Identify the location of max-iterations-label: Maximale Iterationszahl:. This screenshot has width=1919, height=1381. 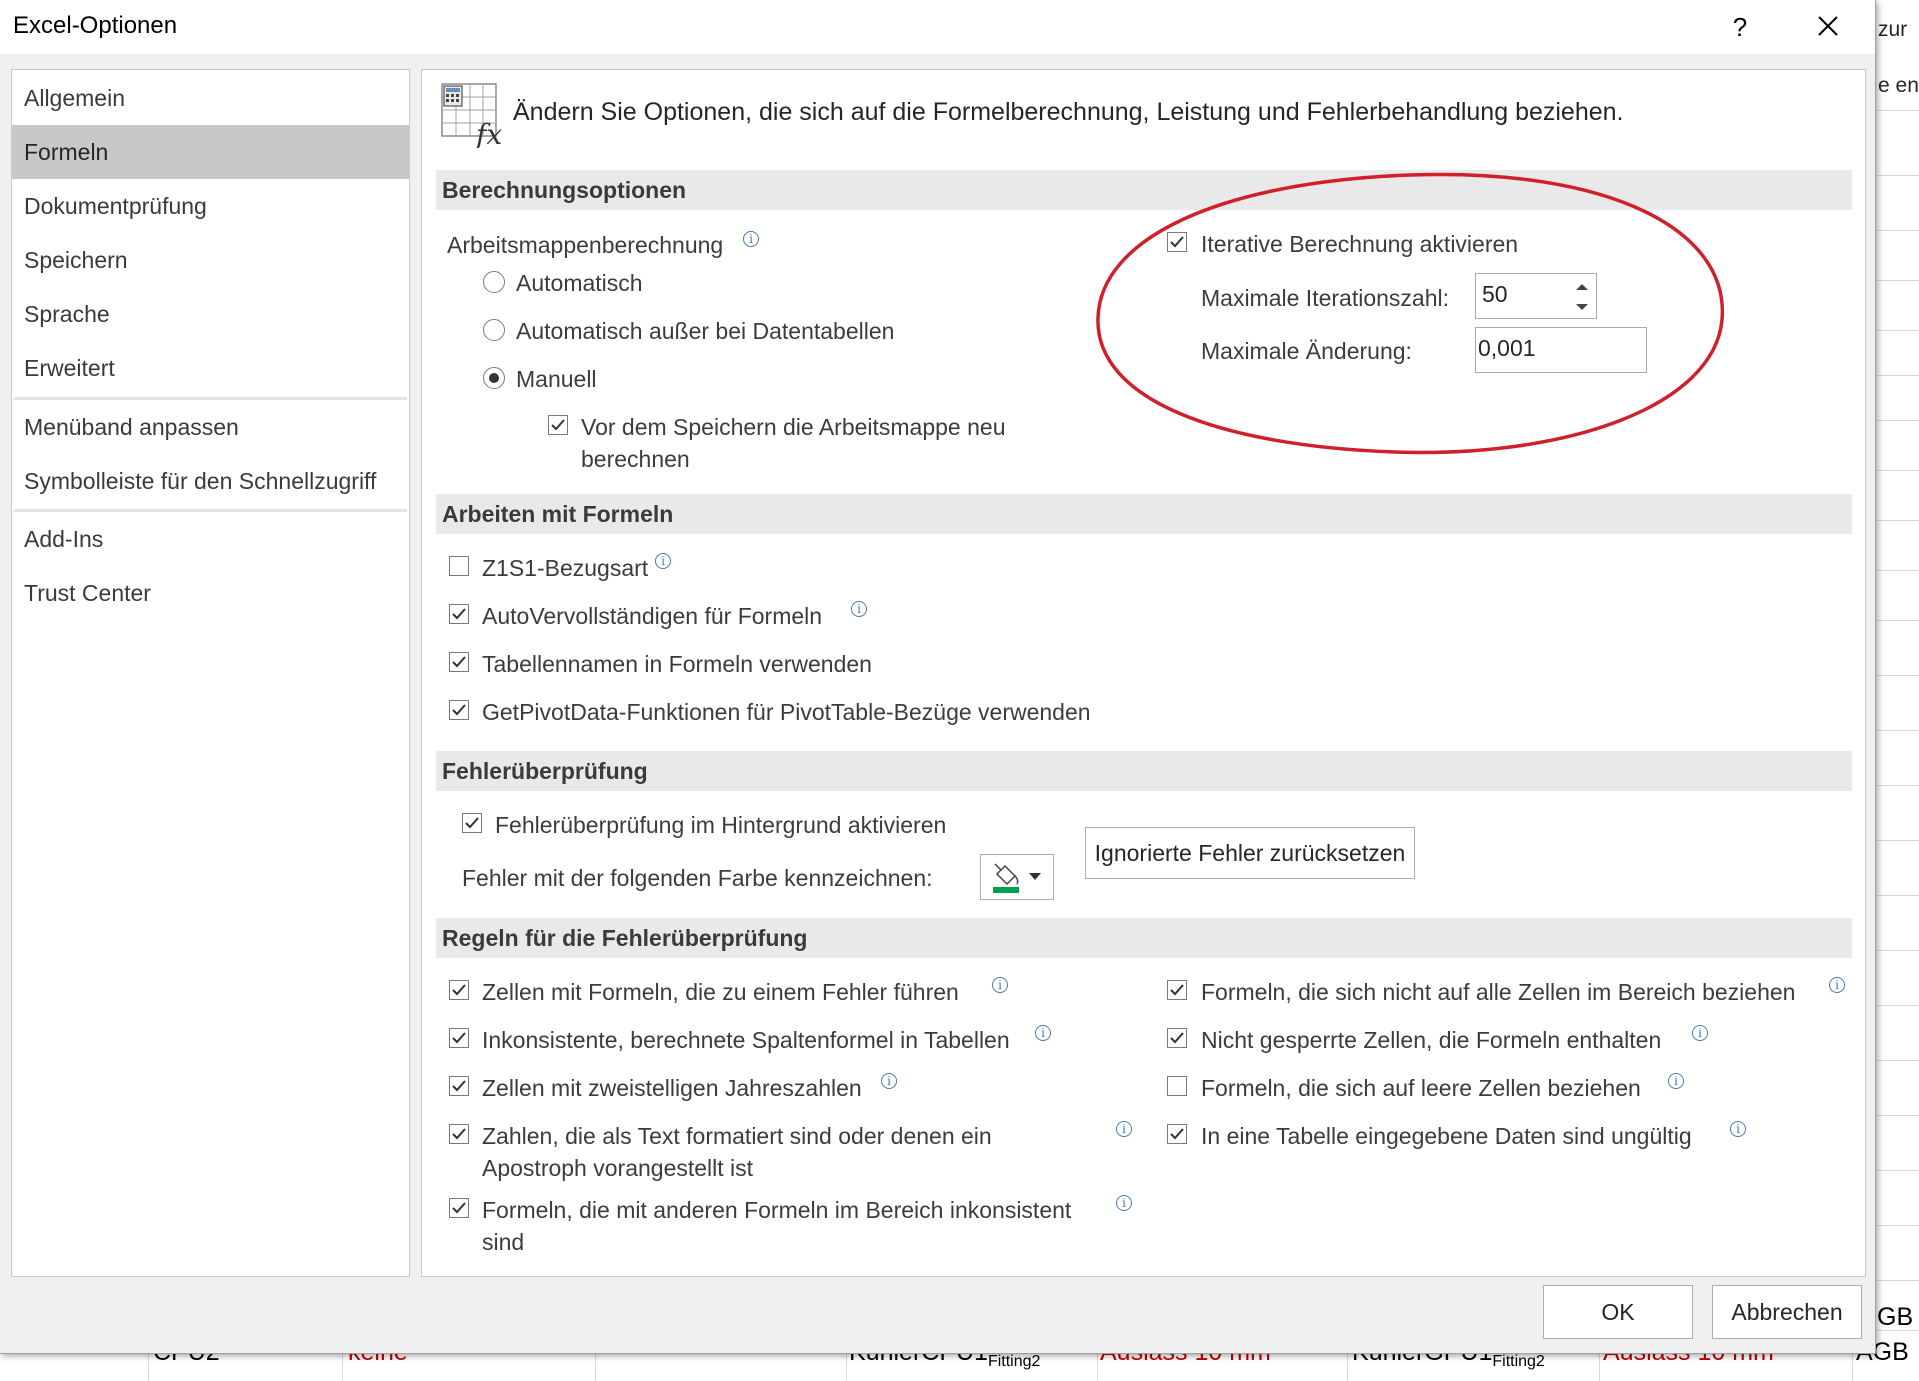
(1325, 298).